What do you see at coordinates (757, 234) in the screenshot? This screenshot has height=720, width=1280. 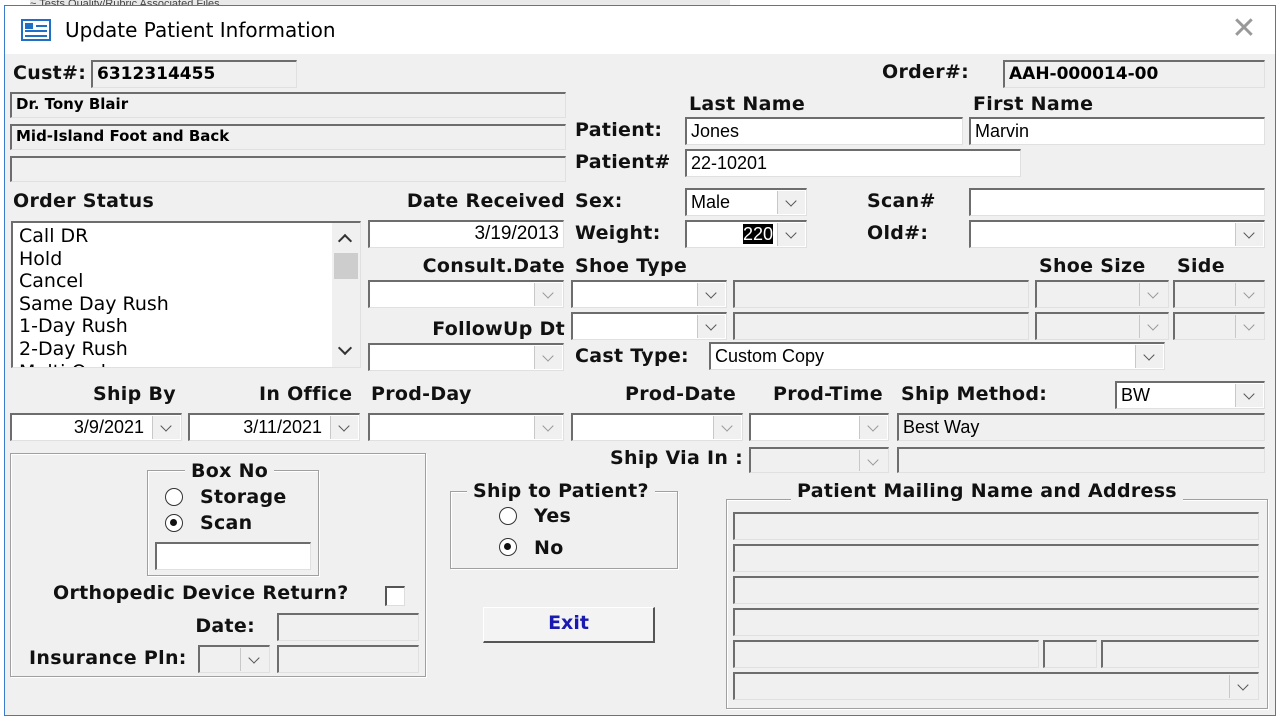 I see `weight-value: 220` at bounding box center [757, 234].